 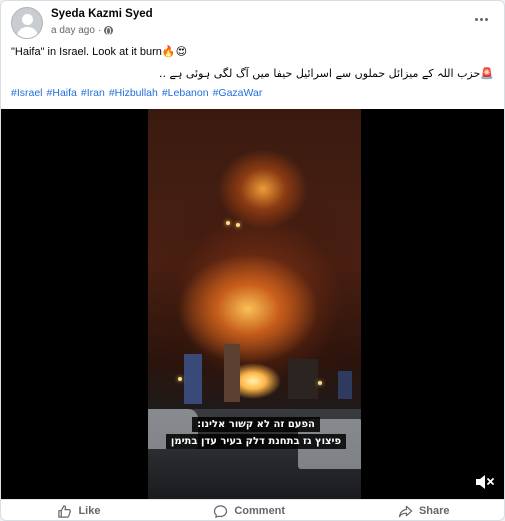 What do you see at coordinates (256, 441) in the screenshot?
I see `caption-line: פיצוץ גז בתחנת דלק בעיר עדן בתימן` at bounding box center [256, 441].